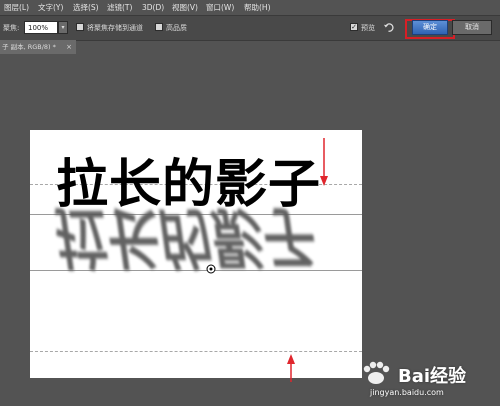  What do you see at coordinates (119, 7) in the screenshot?
I see `menu-filter: 滤镜(T)` at bounding box center [119, 7].